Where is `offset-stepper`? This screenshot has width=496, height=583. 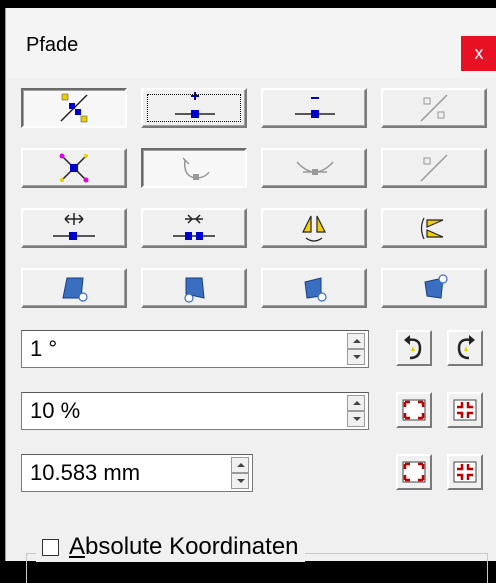 offset-stepper is located at coordinates (240, 473).